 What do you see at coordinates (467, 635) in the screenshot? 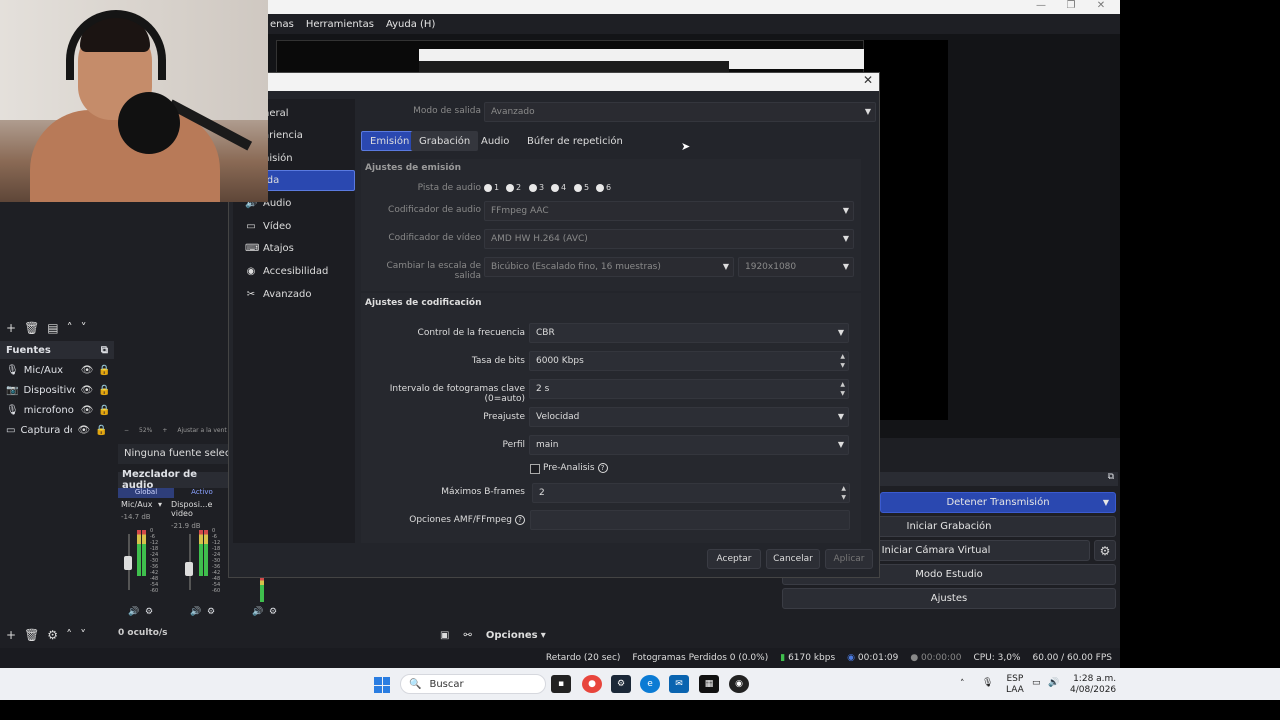
I see `link-icon: ⚯` at bounding box center [467, 635].